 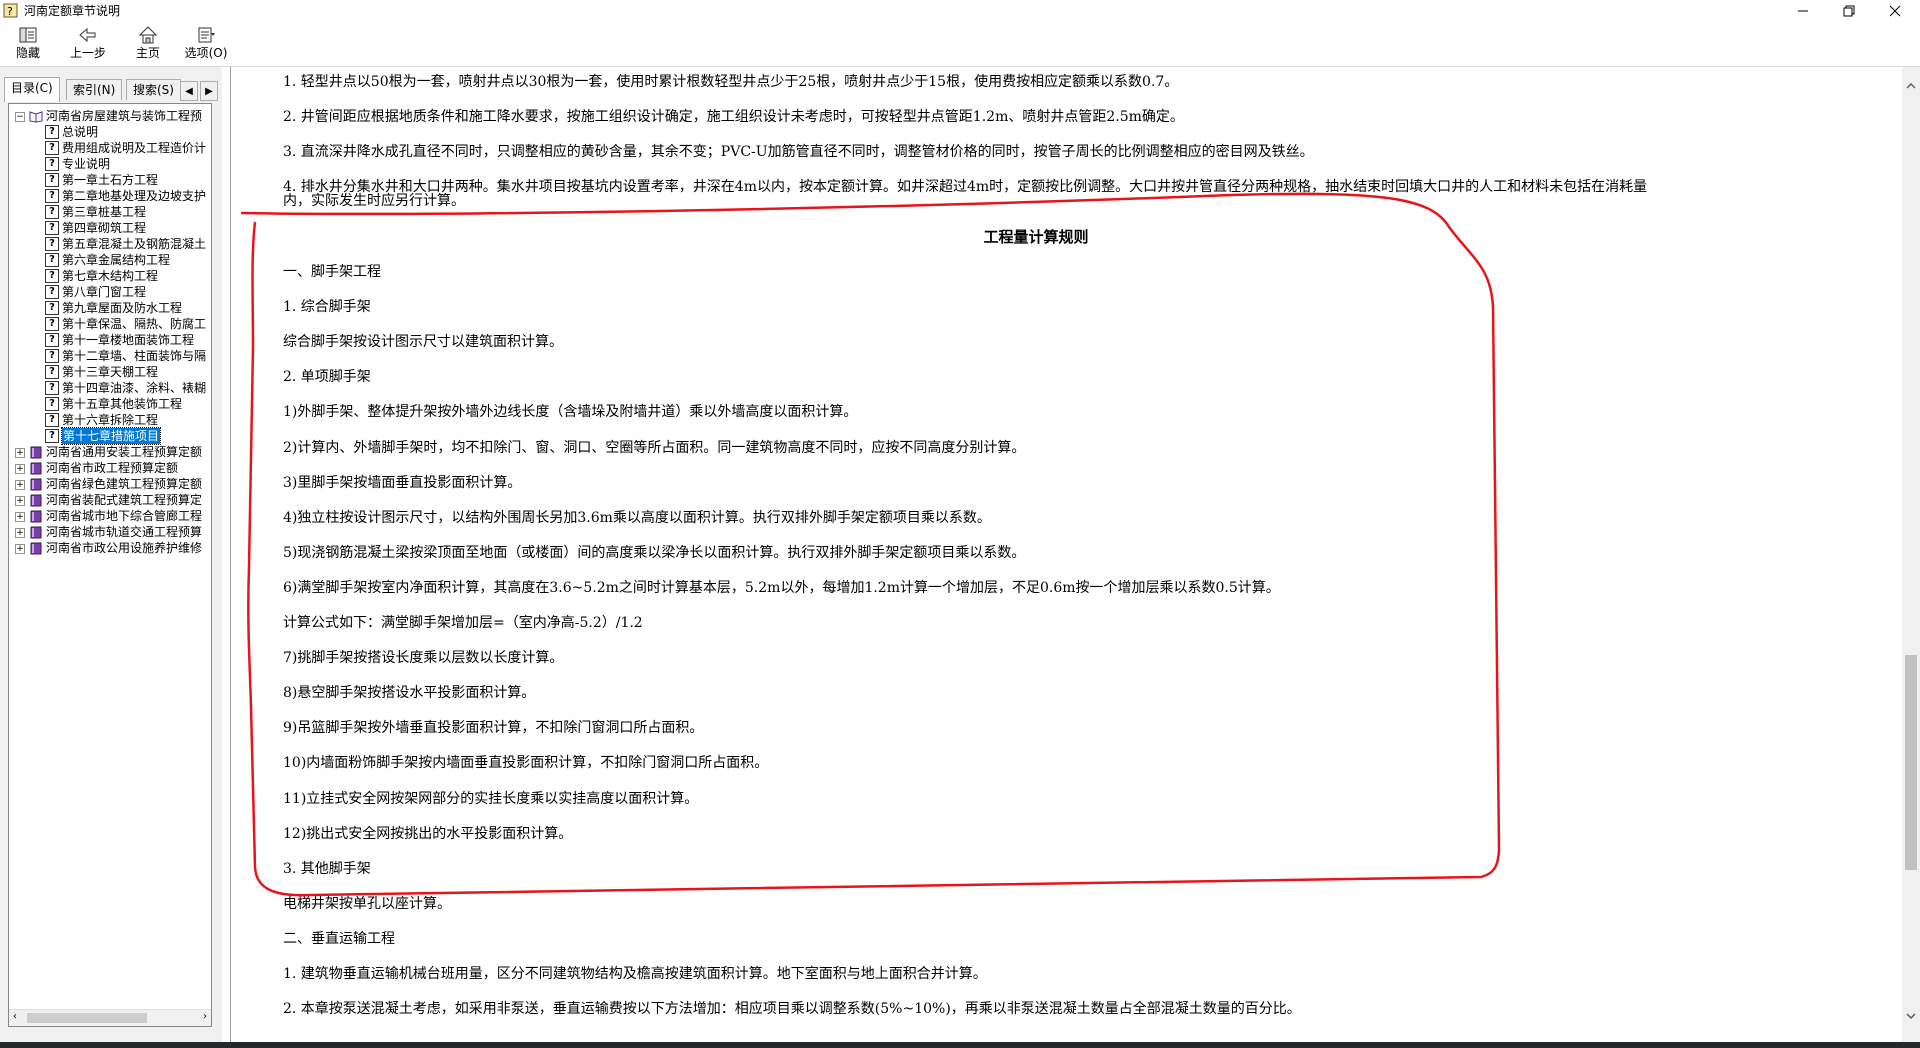 I want to click on tab-contents: 目录(C), so click(x=32, y=89).